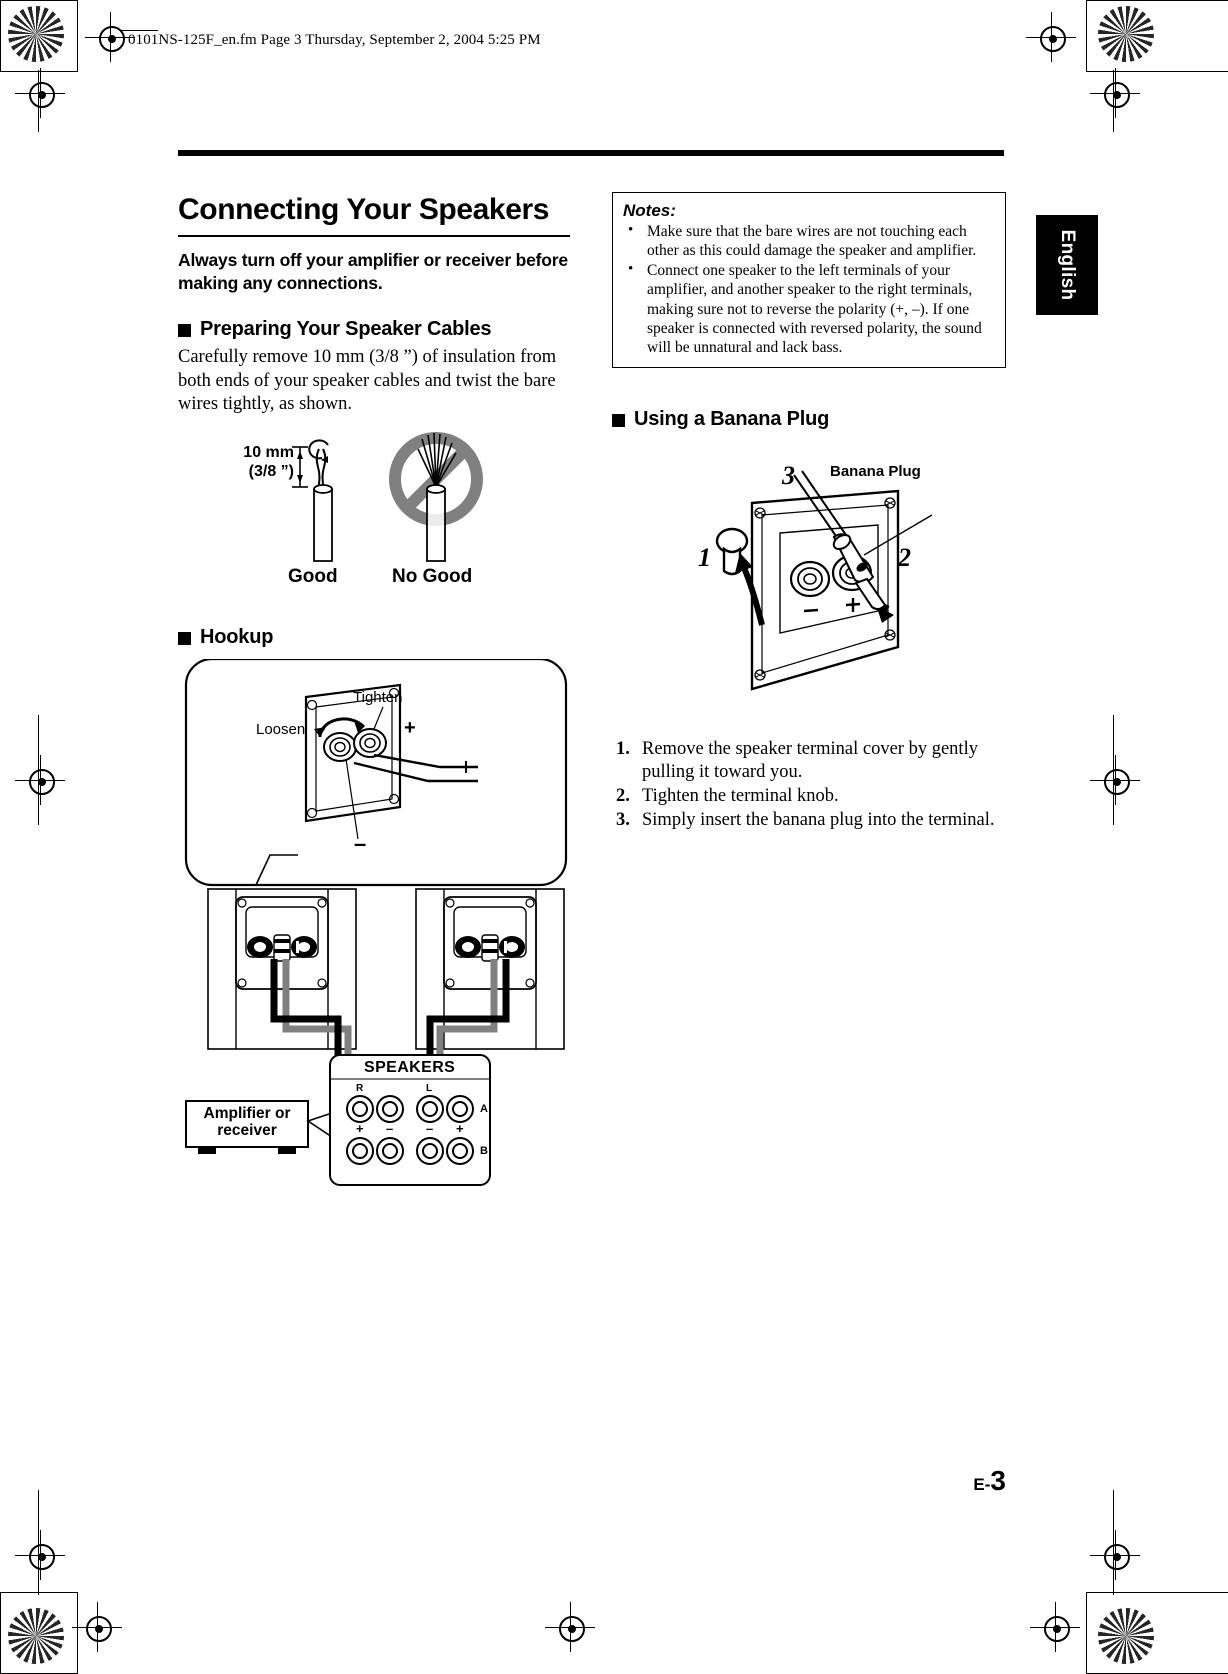  What do you see at coordinates (247, 1131) in the screenshot?
I see `amplifier-label-line-2: receiver` at bounding box center [247, 1131].